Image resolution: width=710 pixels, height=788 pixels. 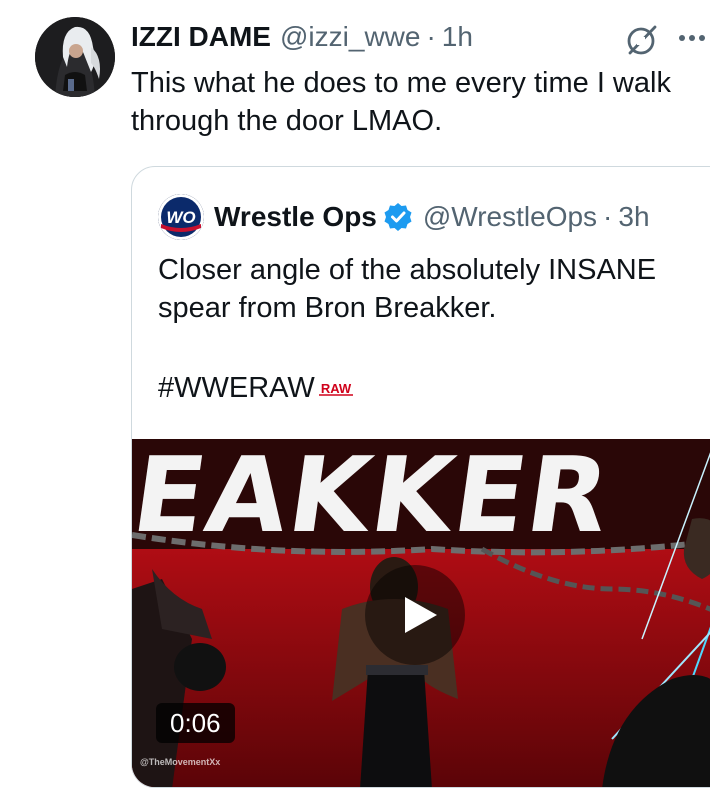 I want to click on hashtag-line: #WWERAW RAW, so click(x=256, y=388).